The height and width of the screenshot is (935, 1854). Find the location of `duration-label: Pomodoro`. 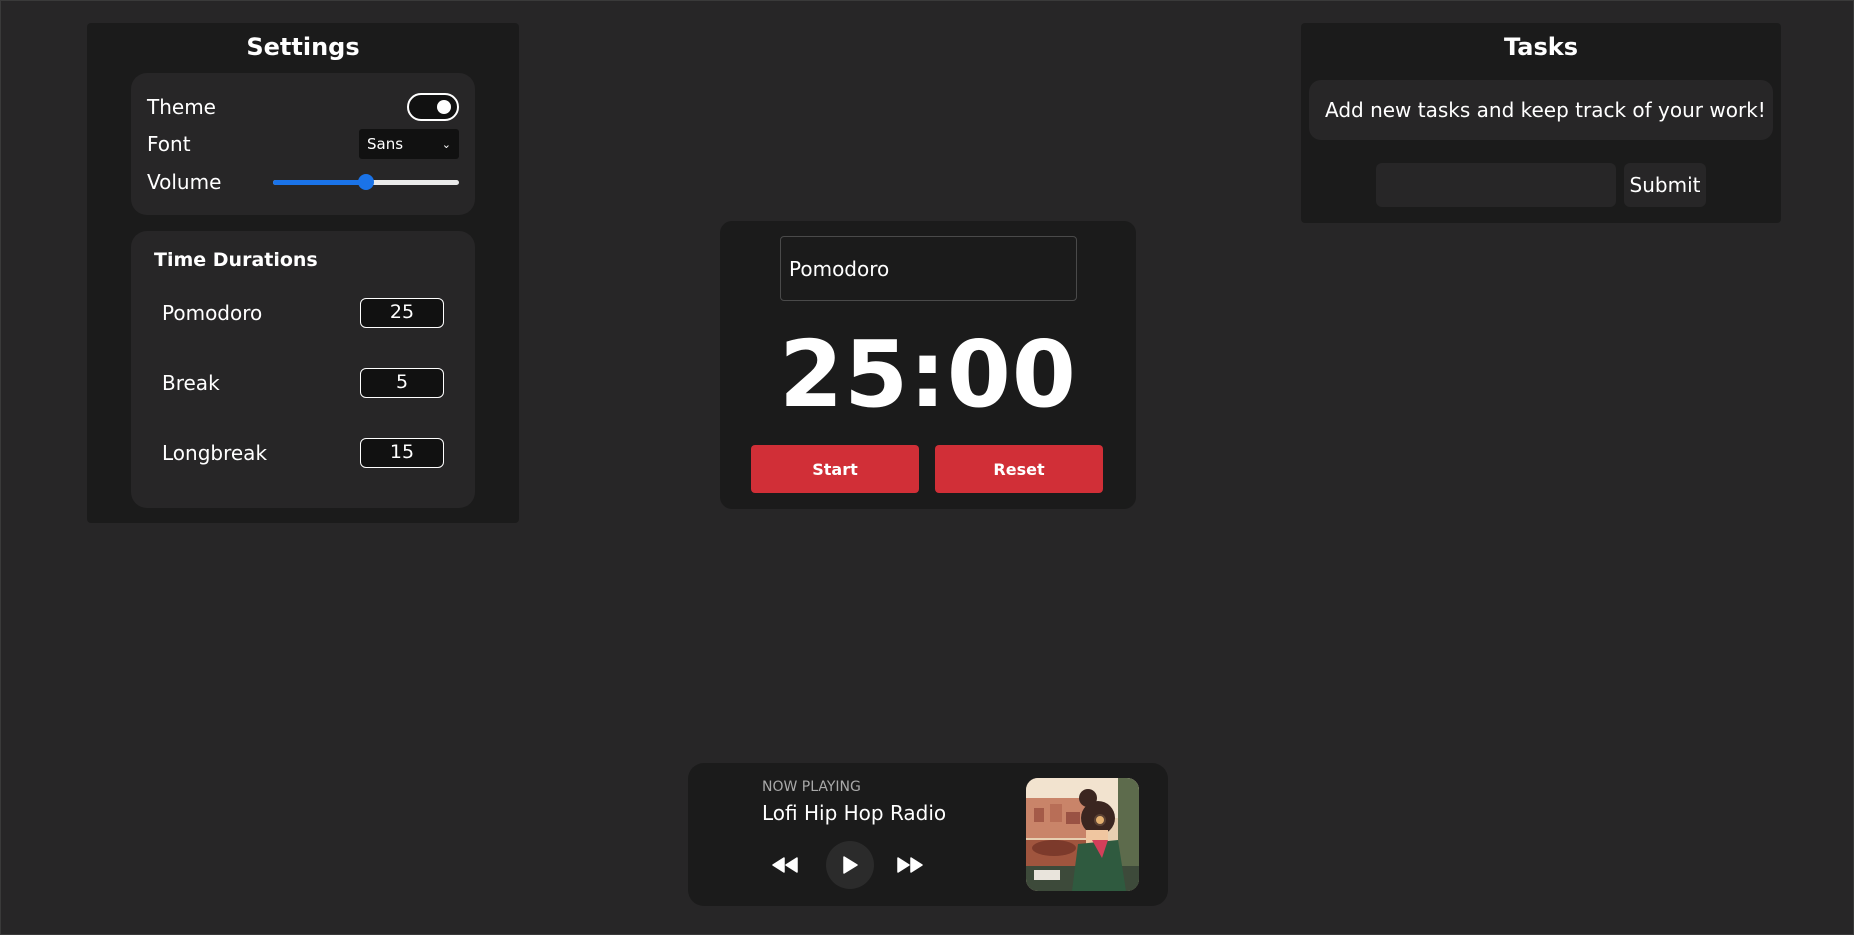

duration-label: Pomodoro is located at coordinates (212, 313).